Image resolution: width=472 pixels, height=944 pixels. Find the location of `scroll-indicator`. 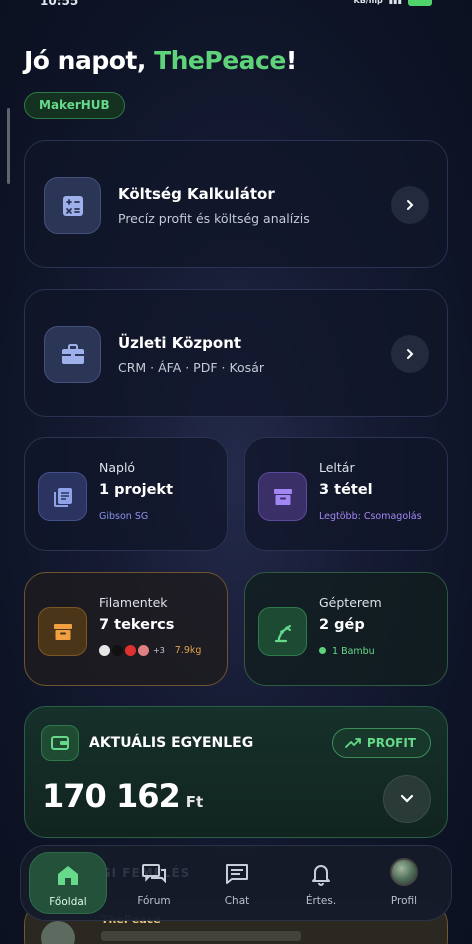

scroll-indicator is located at coordinates (8, 146).